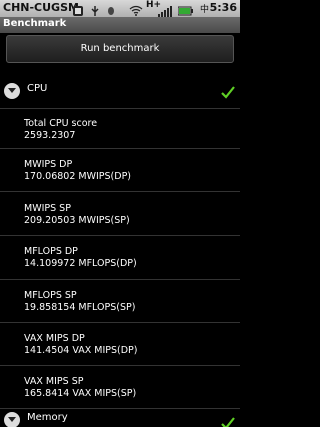 Image resolution: width=320 pixels, height=427 pixels. I want to click on run-benchmark-button: Run benchmark, so click(120, 49).